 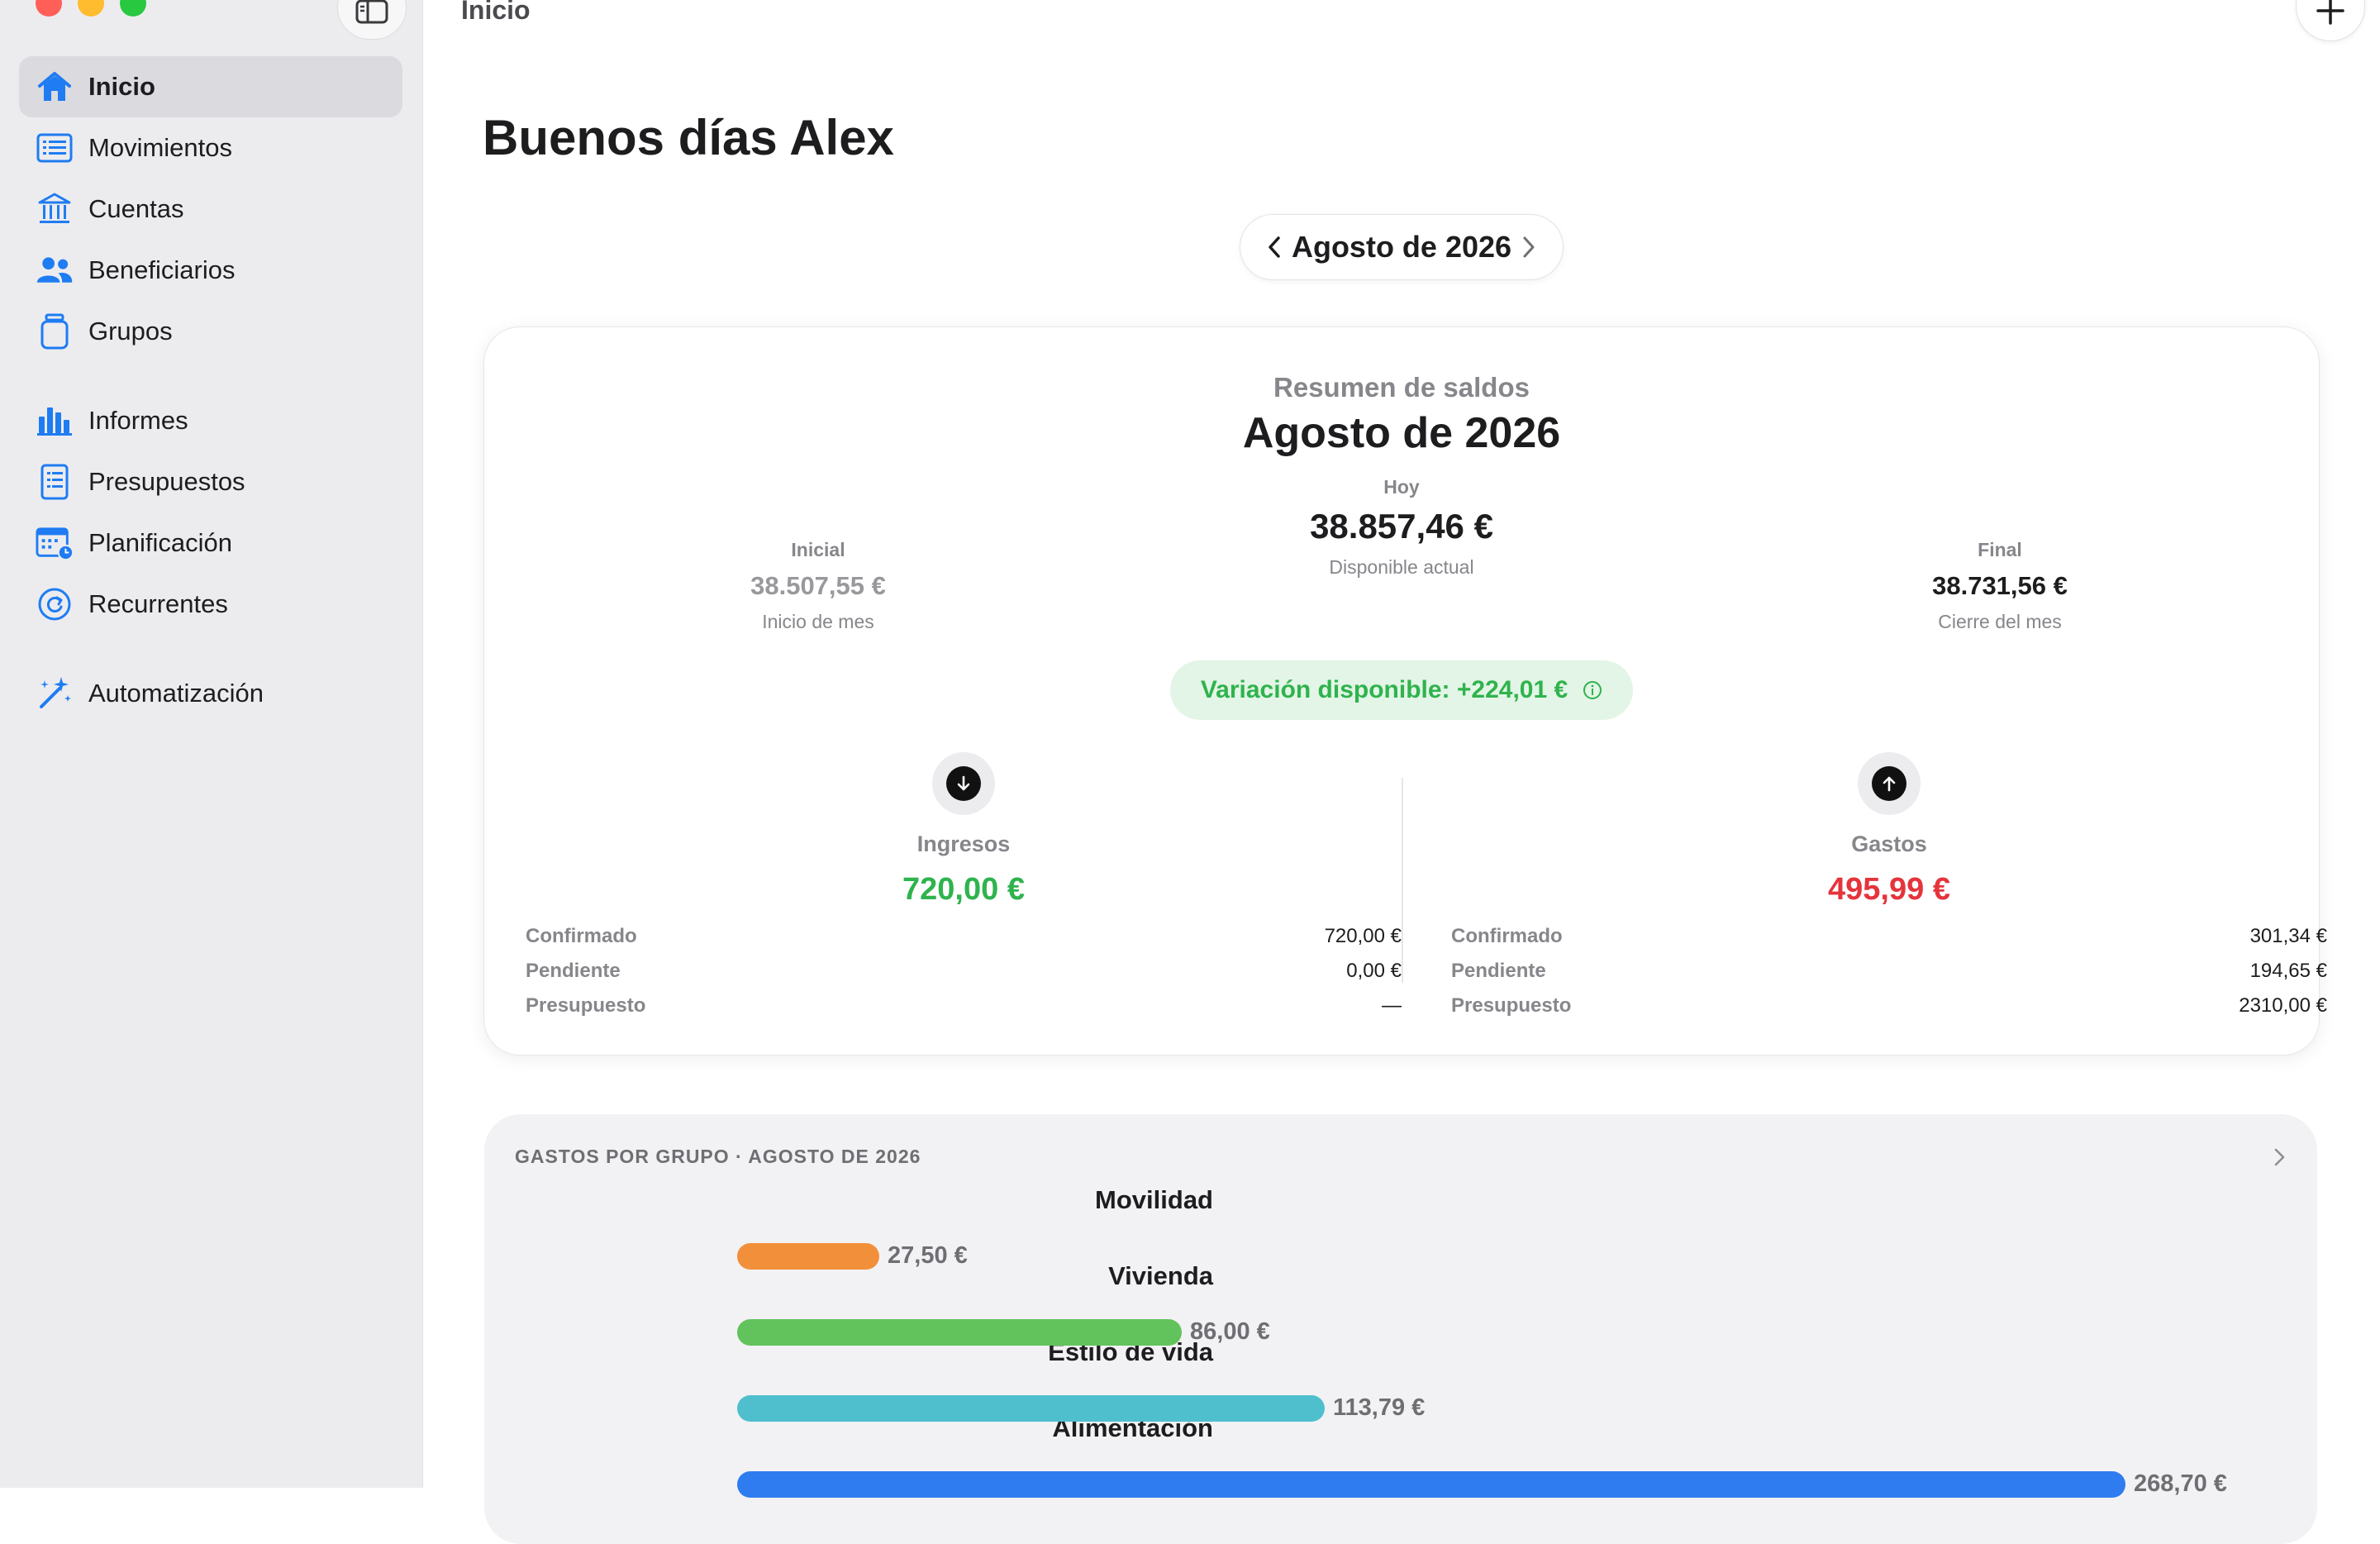 What do you see at coordinates (1889, 1006) in the screenshot?
I see `expenses-row-budget: Presupuesto 2310,00 €` at bounding box center [1889, 1006].